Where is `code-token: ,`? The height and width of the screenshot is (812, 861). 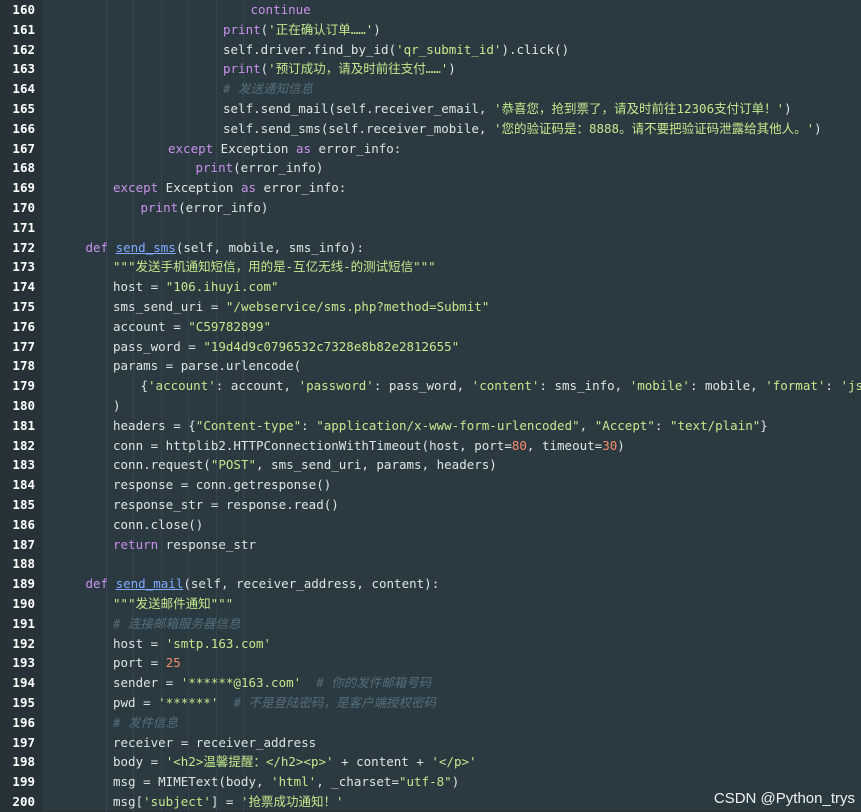 code-token: , is located at coordinates (587, 425).